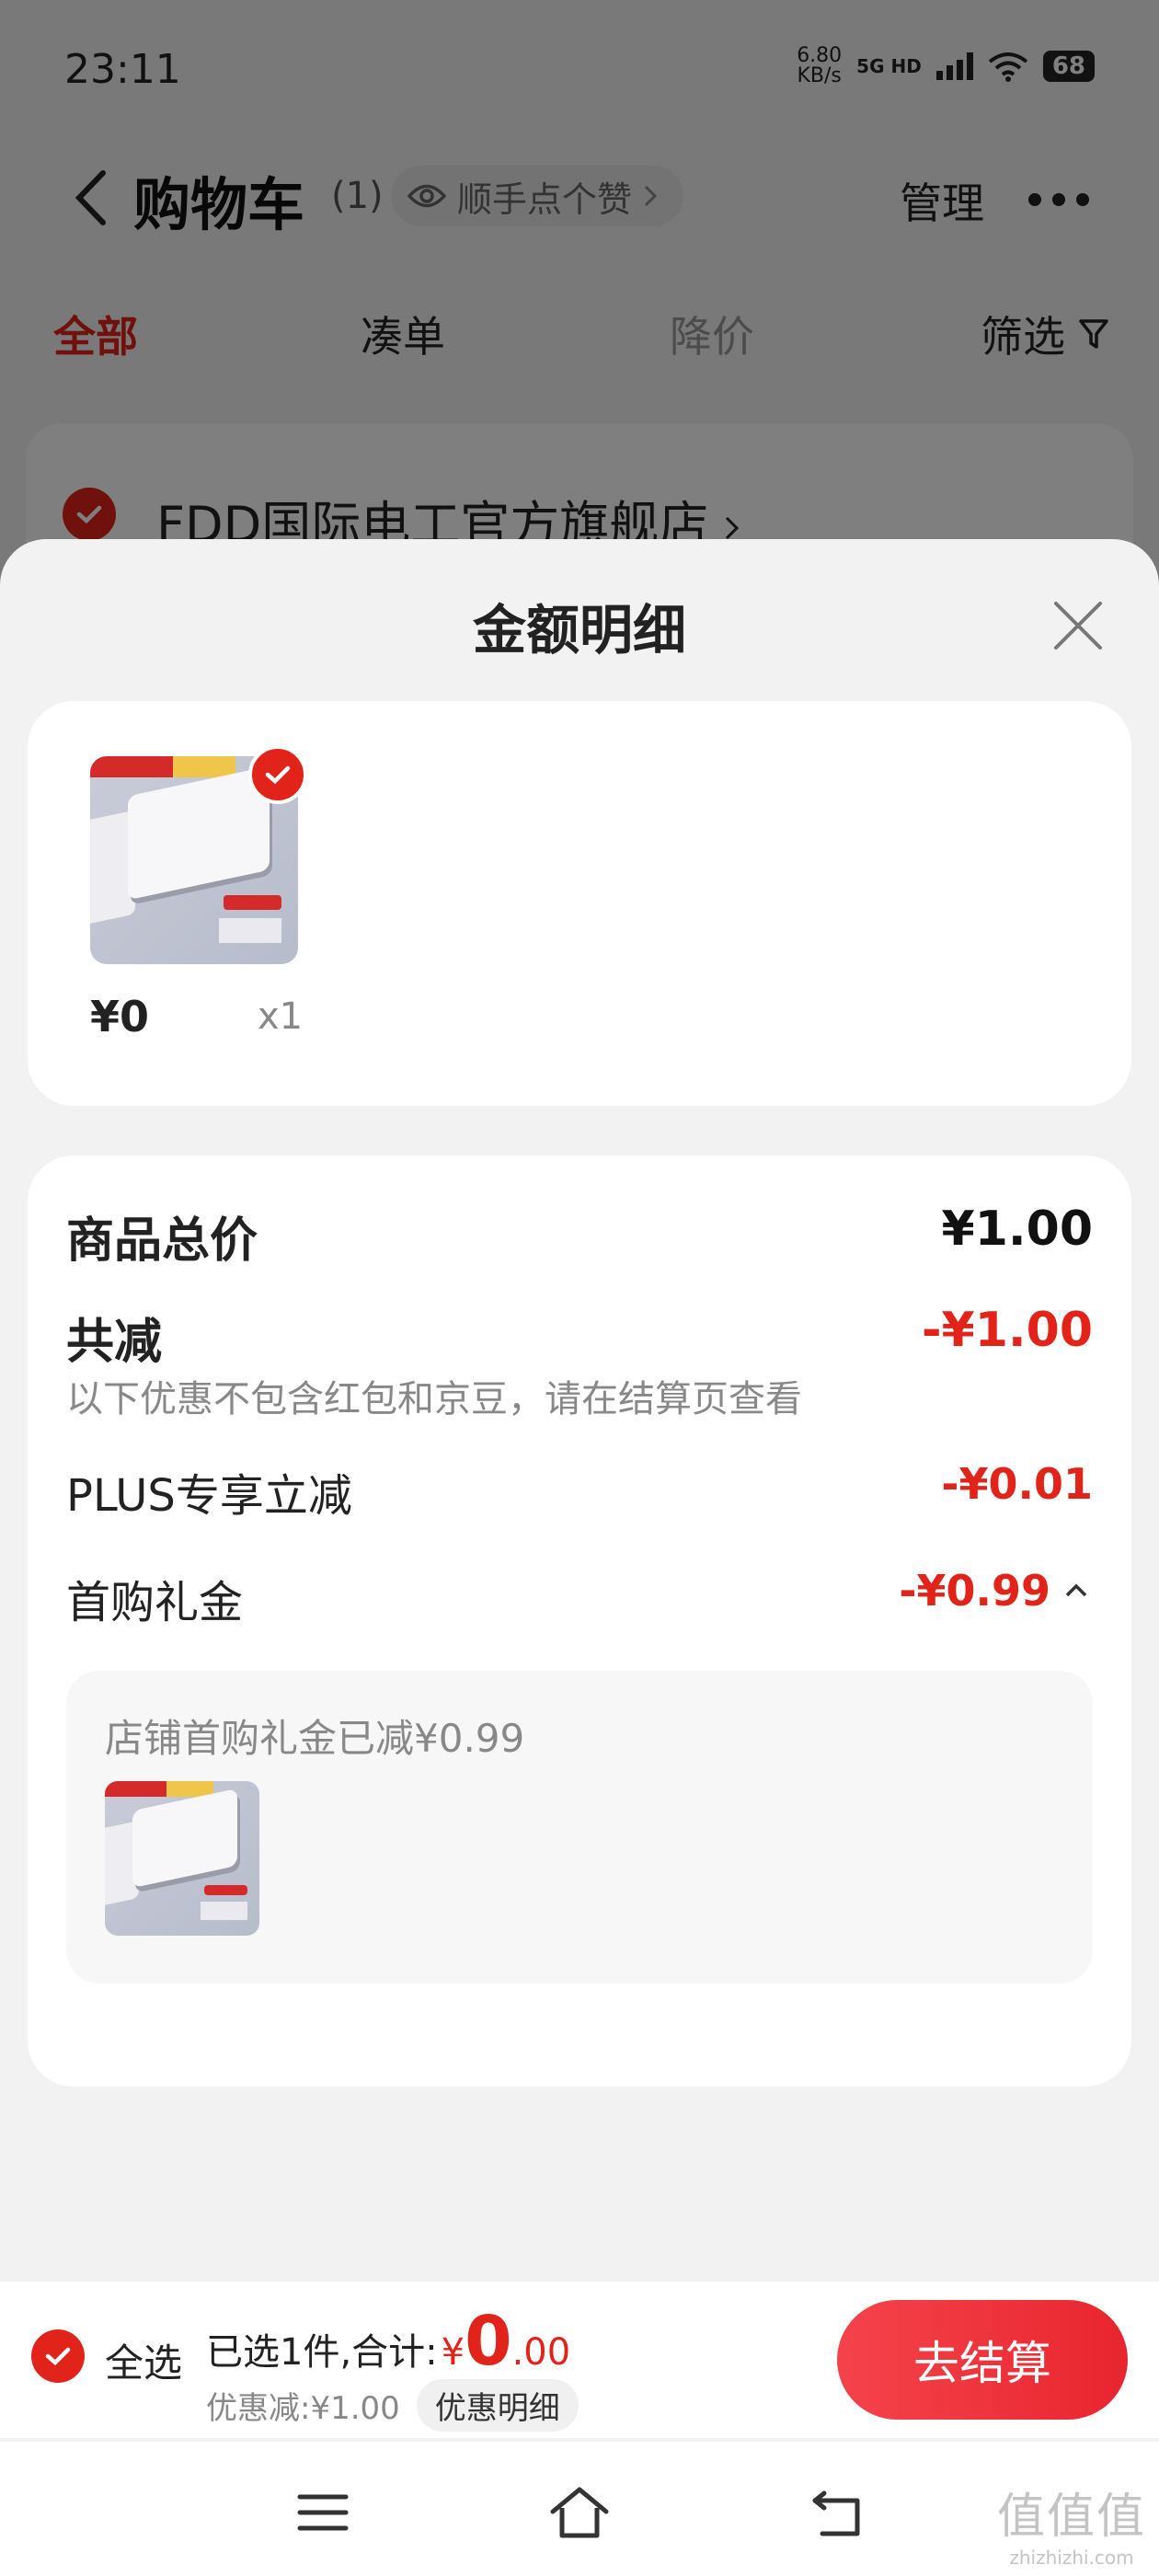  I want to click on menu-icon, so click(323, 2512).